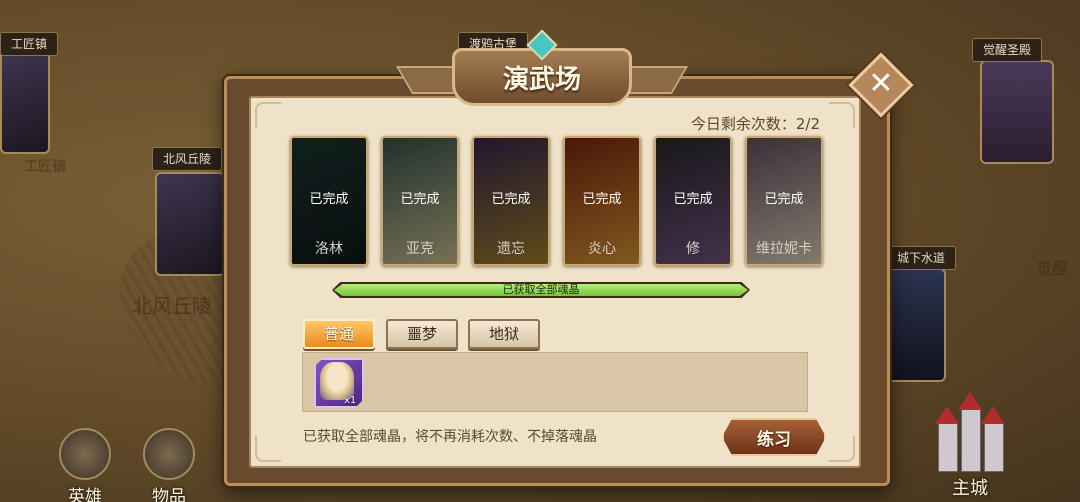 The width and height of the screenshot is (1080, 502). What do you see at coordinates (921, 258) in the screenshot?
I see `location-label: 城下水道` at bounding box center [921, 258].